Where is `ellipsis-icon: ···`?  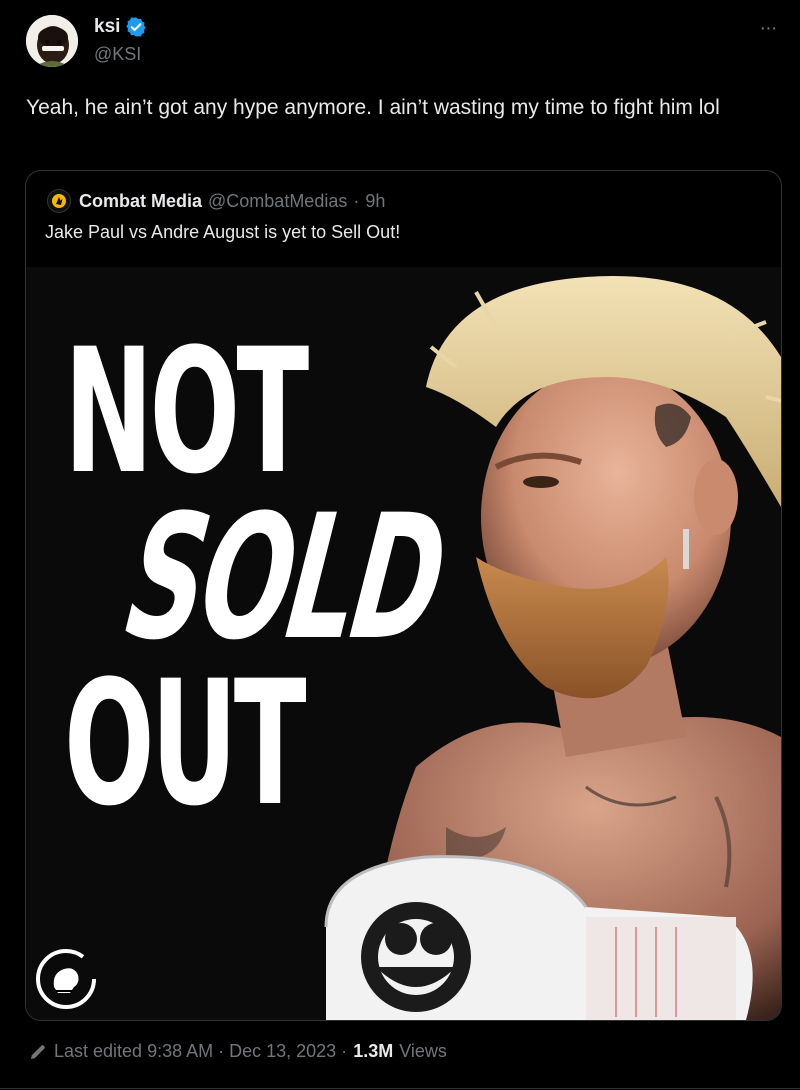 ellipsis-icon: ··· is located at coordinates (768, 28).